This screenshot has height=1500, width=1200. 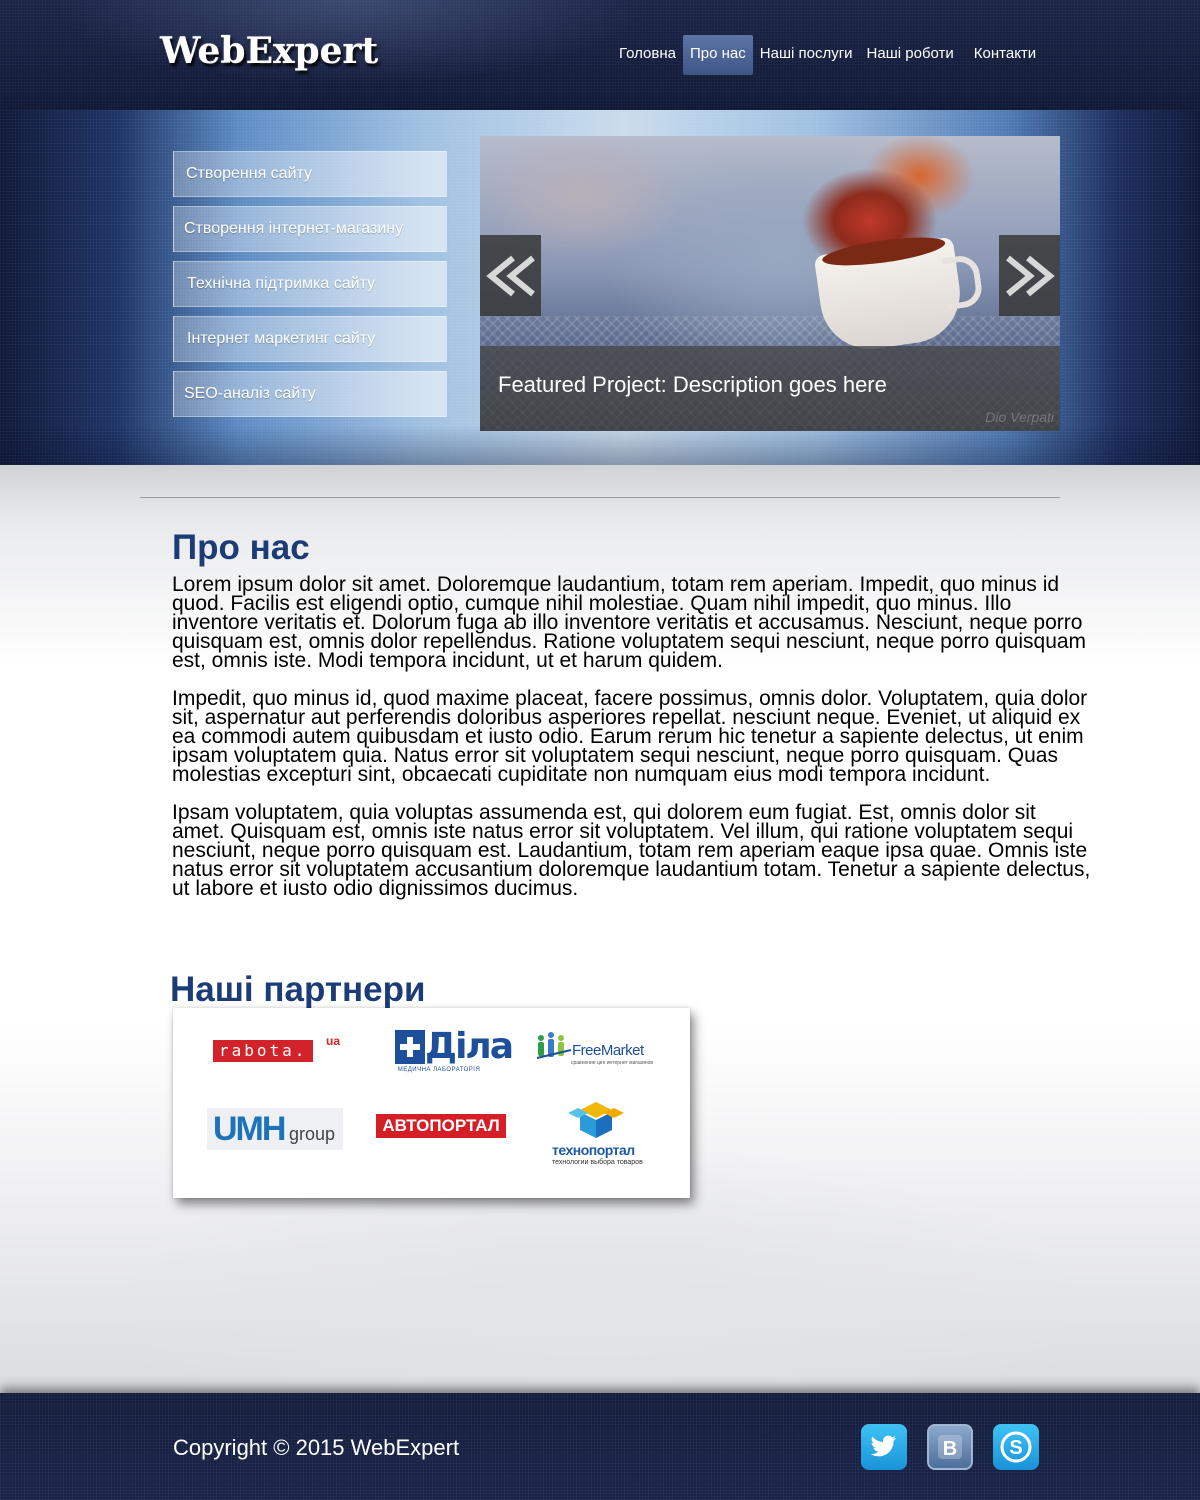 I want to click on slider-watermark: Dio Verpati, so click(x=1019, y=417).